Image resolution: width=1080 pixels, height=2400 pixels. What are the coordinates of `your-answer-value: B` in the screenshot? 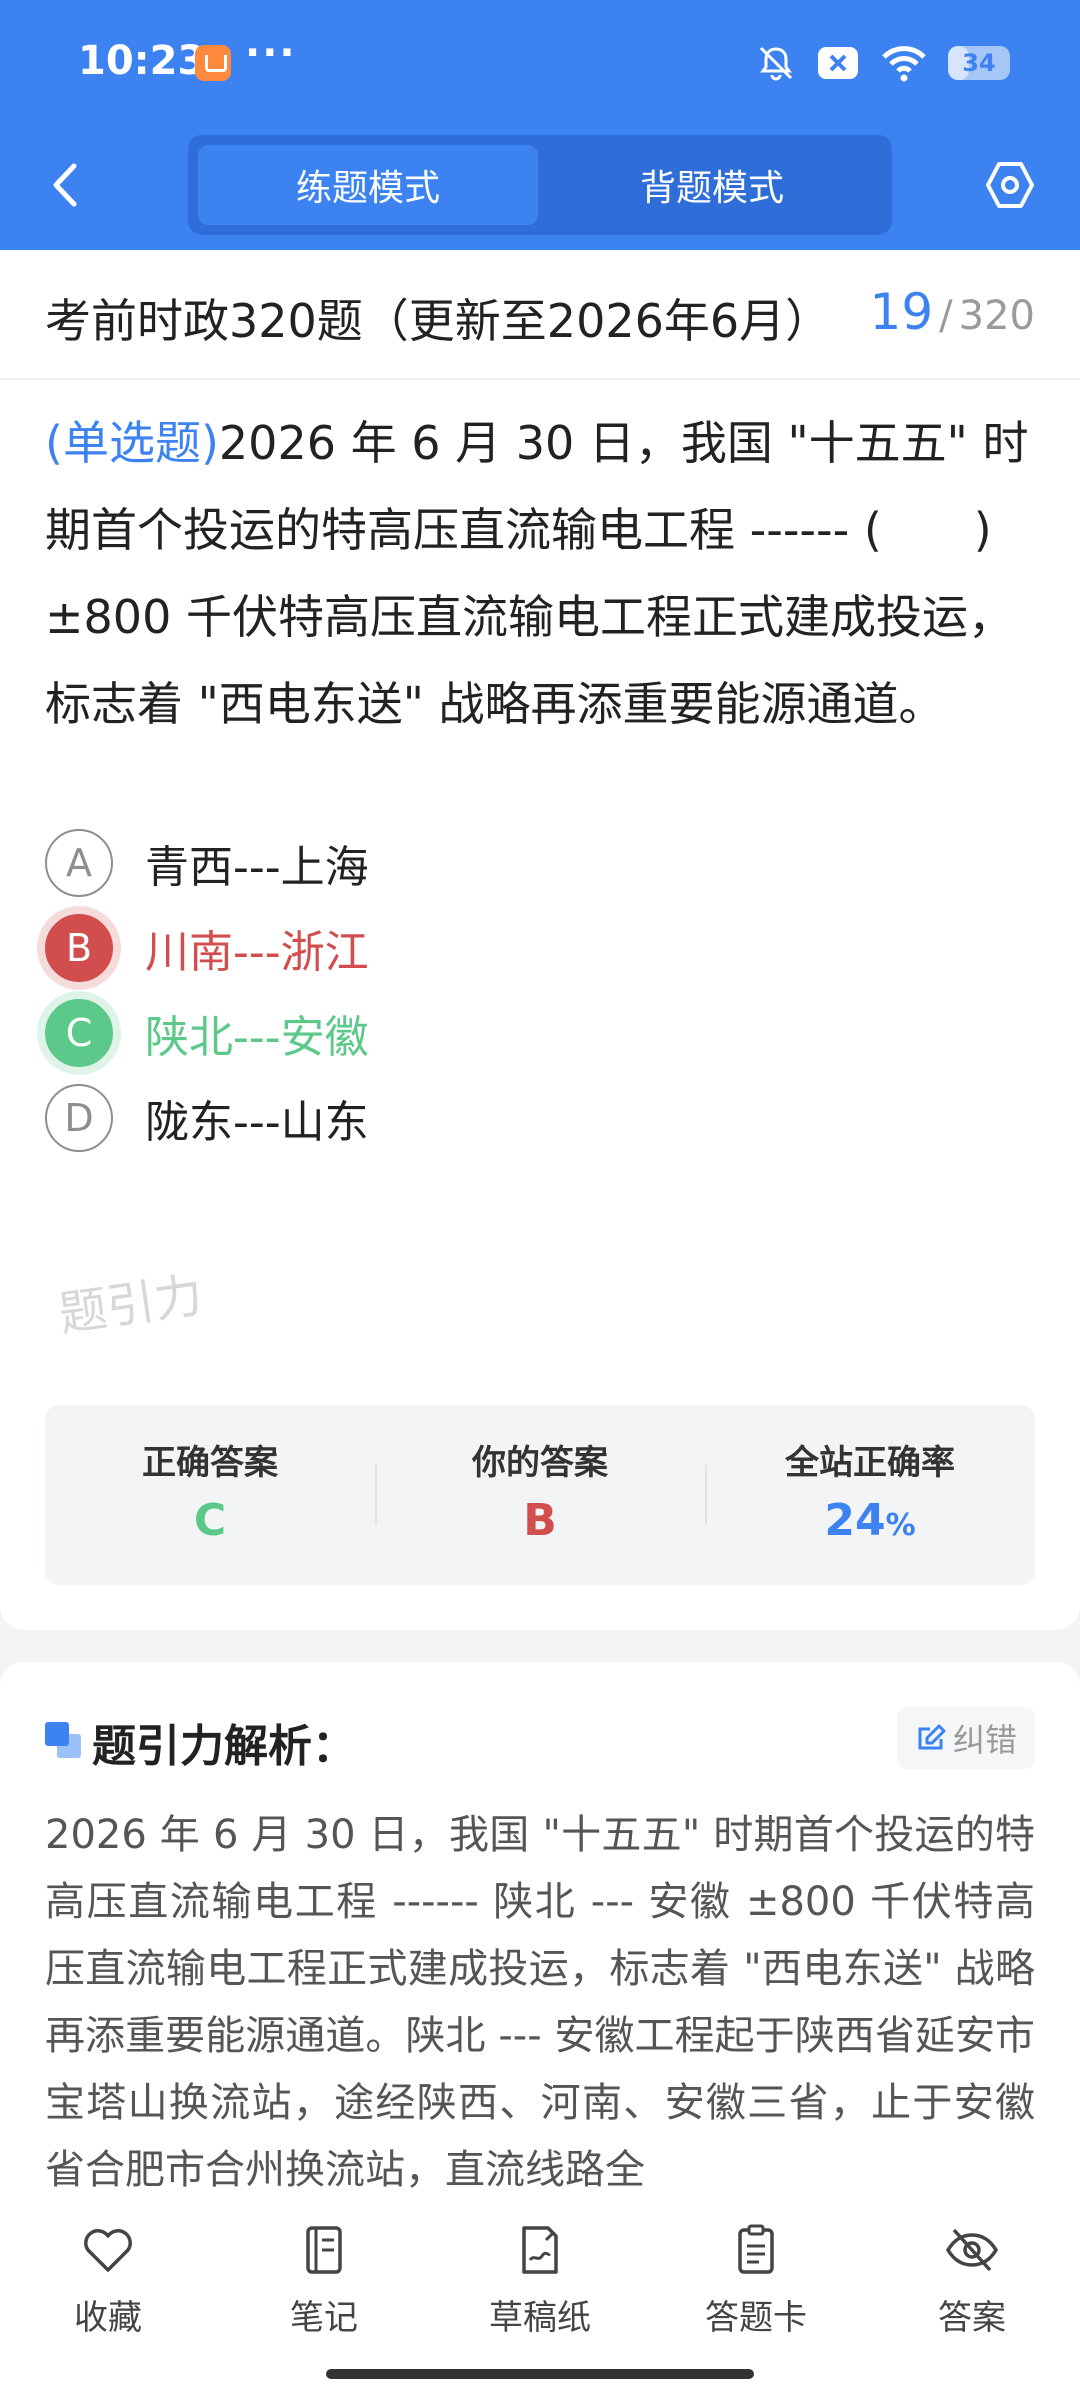 It's located at (540, 1520).